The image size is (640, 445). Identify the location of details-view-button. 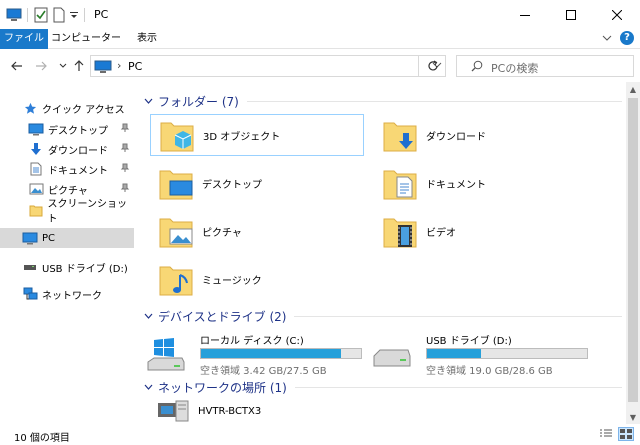
(606, 434).